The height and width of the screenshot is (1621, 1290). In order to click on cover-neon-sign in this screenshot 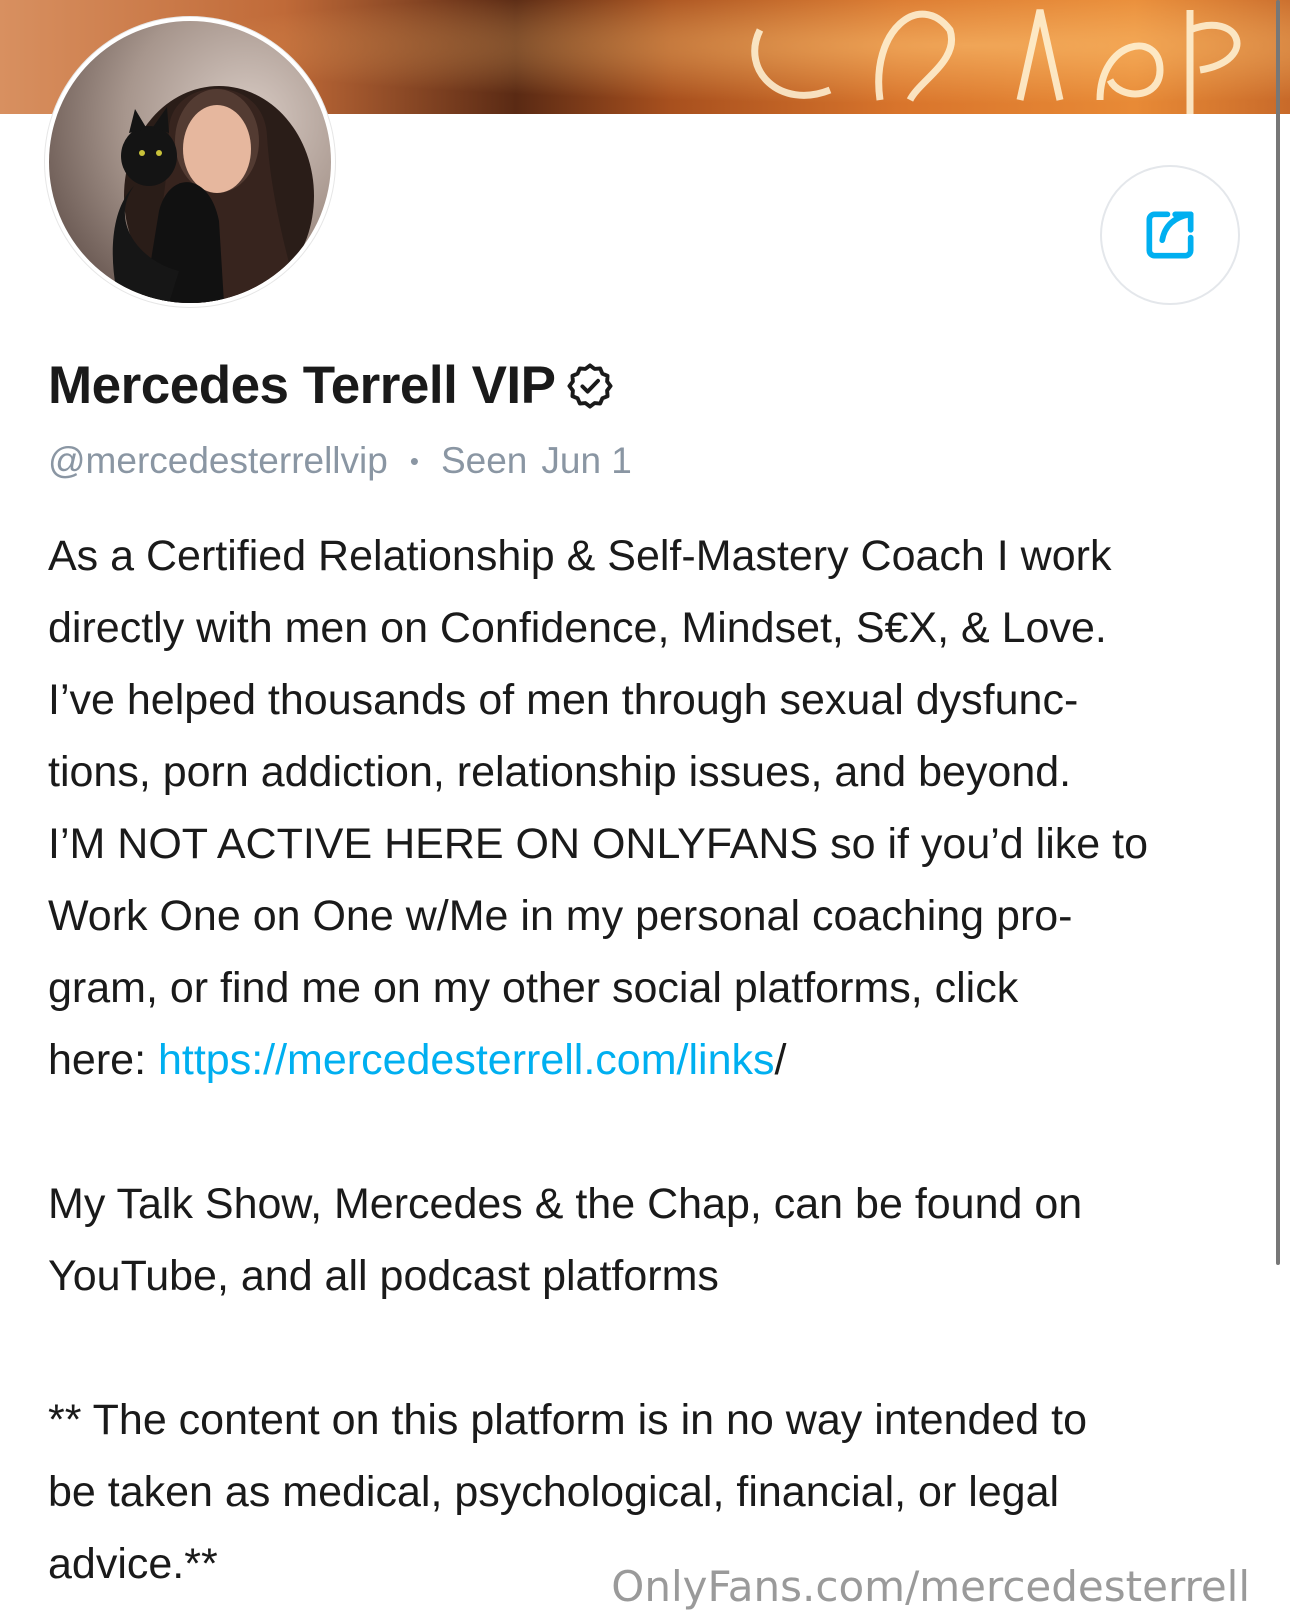, I will do `click(996, 61)`.